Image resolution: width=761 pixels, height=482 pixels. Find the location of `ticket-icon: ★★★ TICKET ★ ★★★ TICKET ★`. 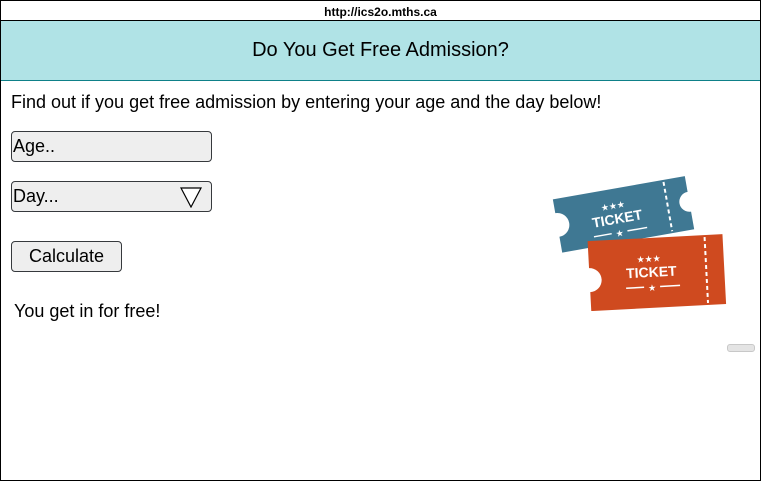

ticket-icon: ★★★ TICKET ★ ★★★ TICKET ★ is located at coordinates (639, 243).